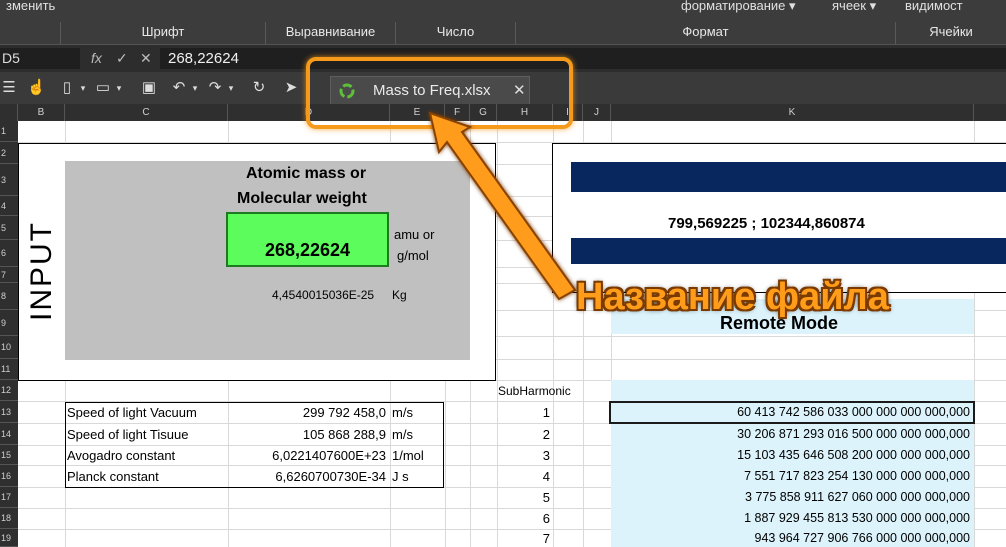  I want to click on fx-icon: fx, so click(96, 58).